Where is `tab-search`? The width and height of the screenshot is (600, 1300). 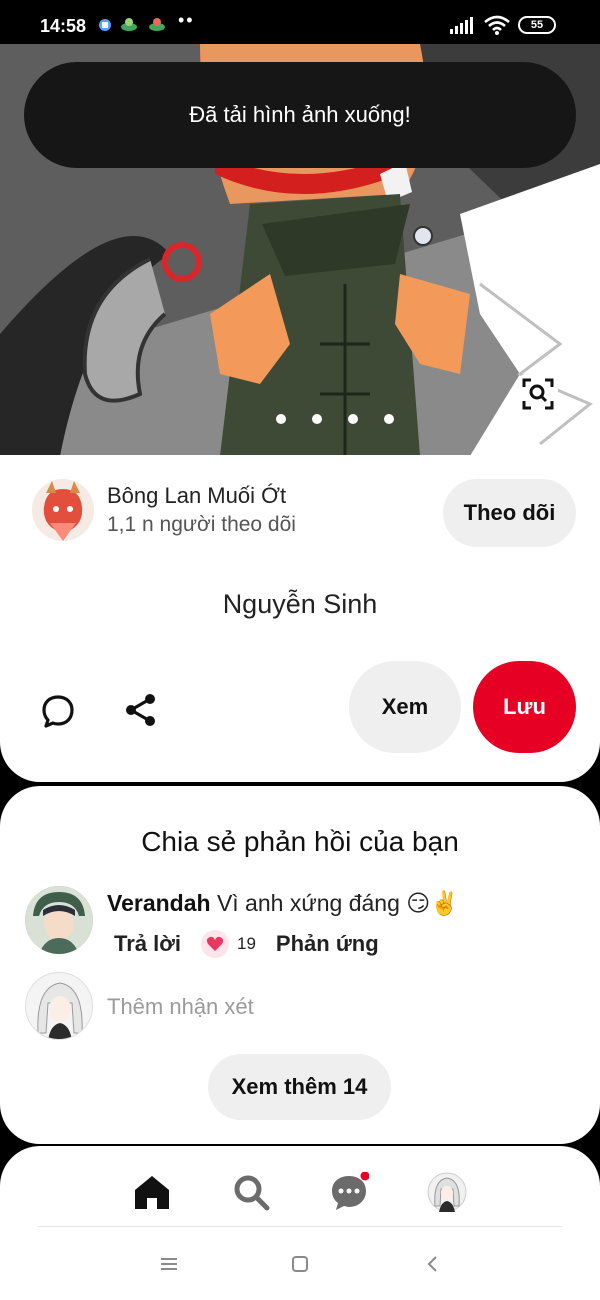
tab-search is located at coordinates (251, 1192).